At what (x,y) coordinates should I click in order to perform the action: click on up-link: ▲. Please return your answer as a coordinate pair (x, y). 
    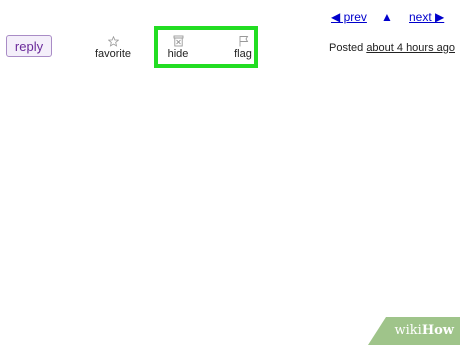
    Looking at the image, I should click on (387, 17).